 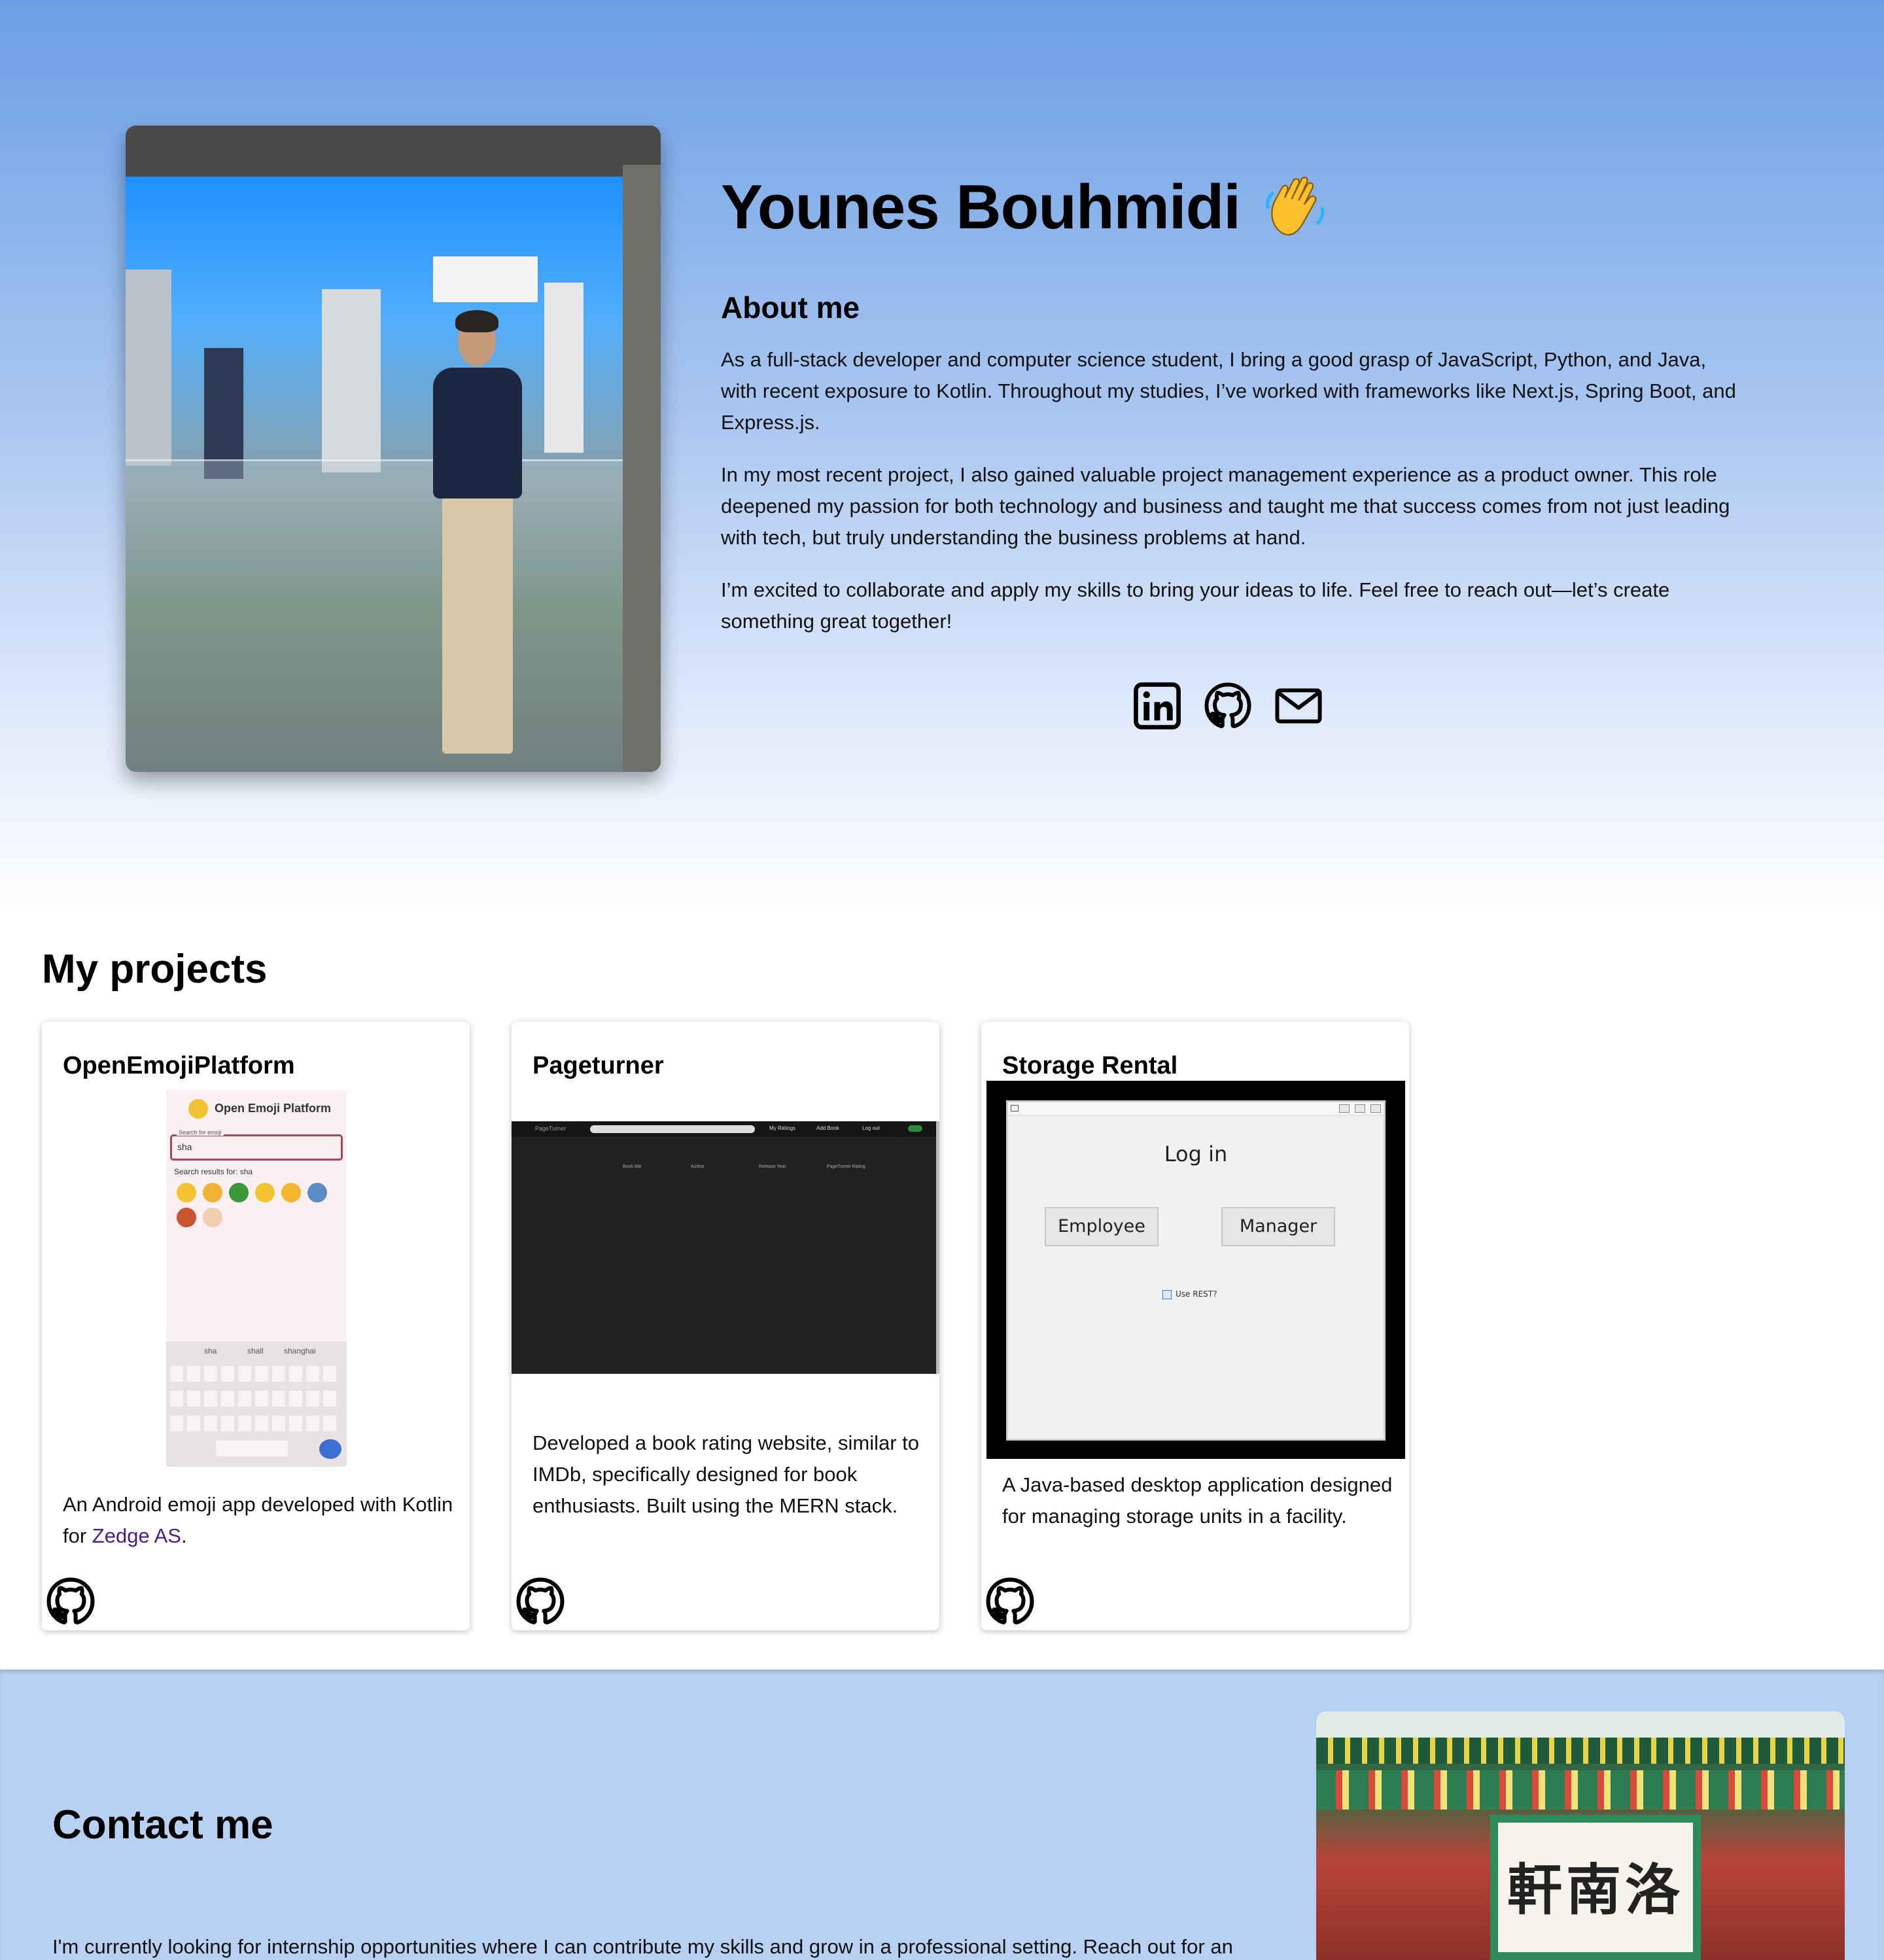 What do you see at coordinates (374, 615) in the screenshot?
I see `photo-glass-railing` at bounding box center [374, 615].